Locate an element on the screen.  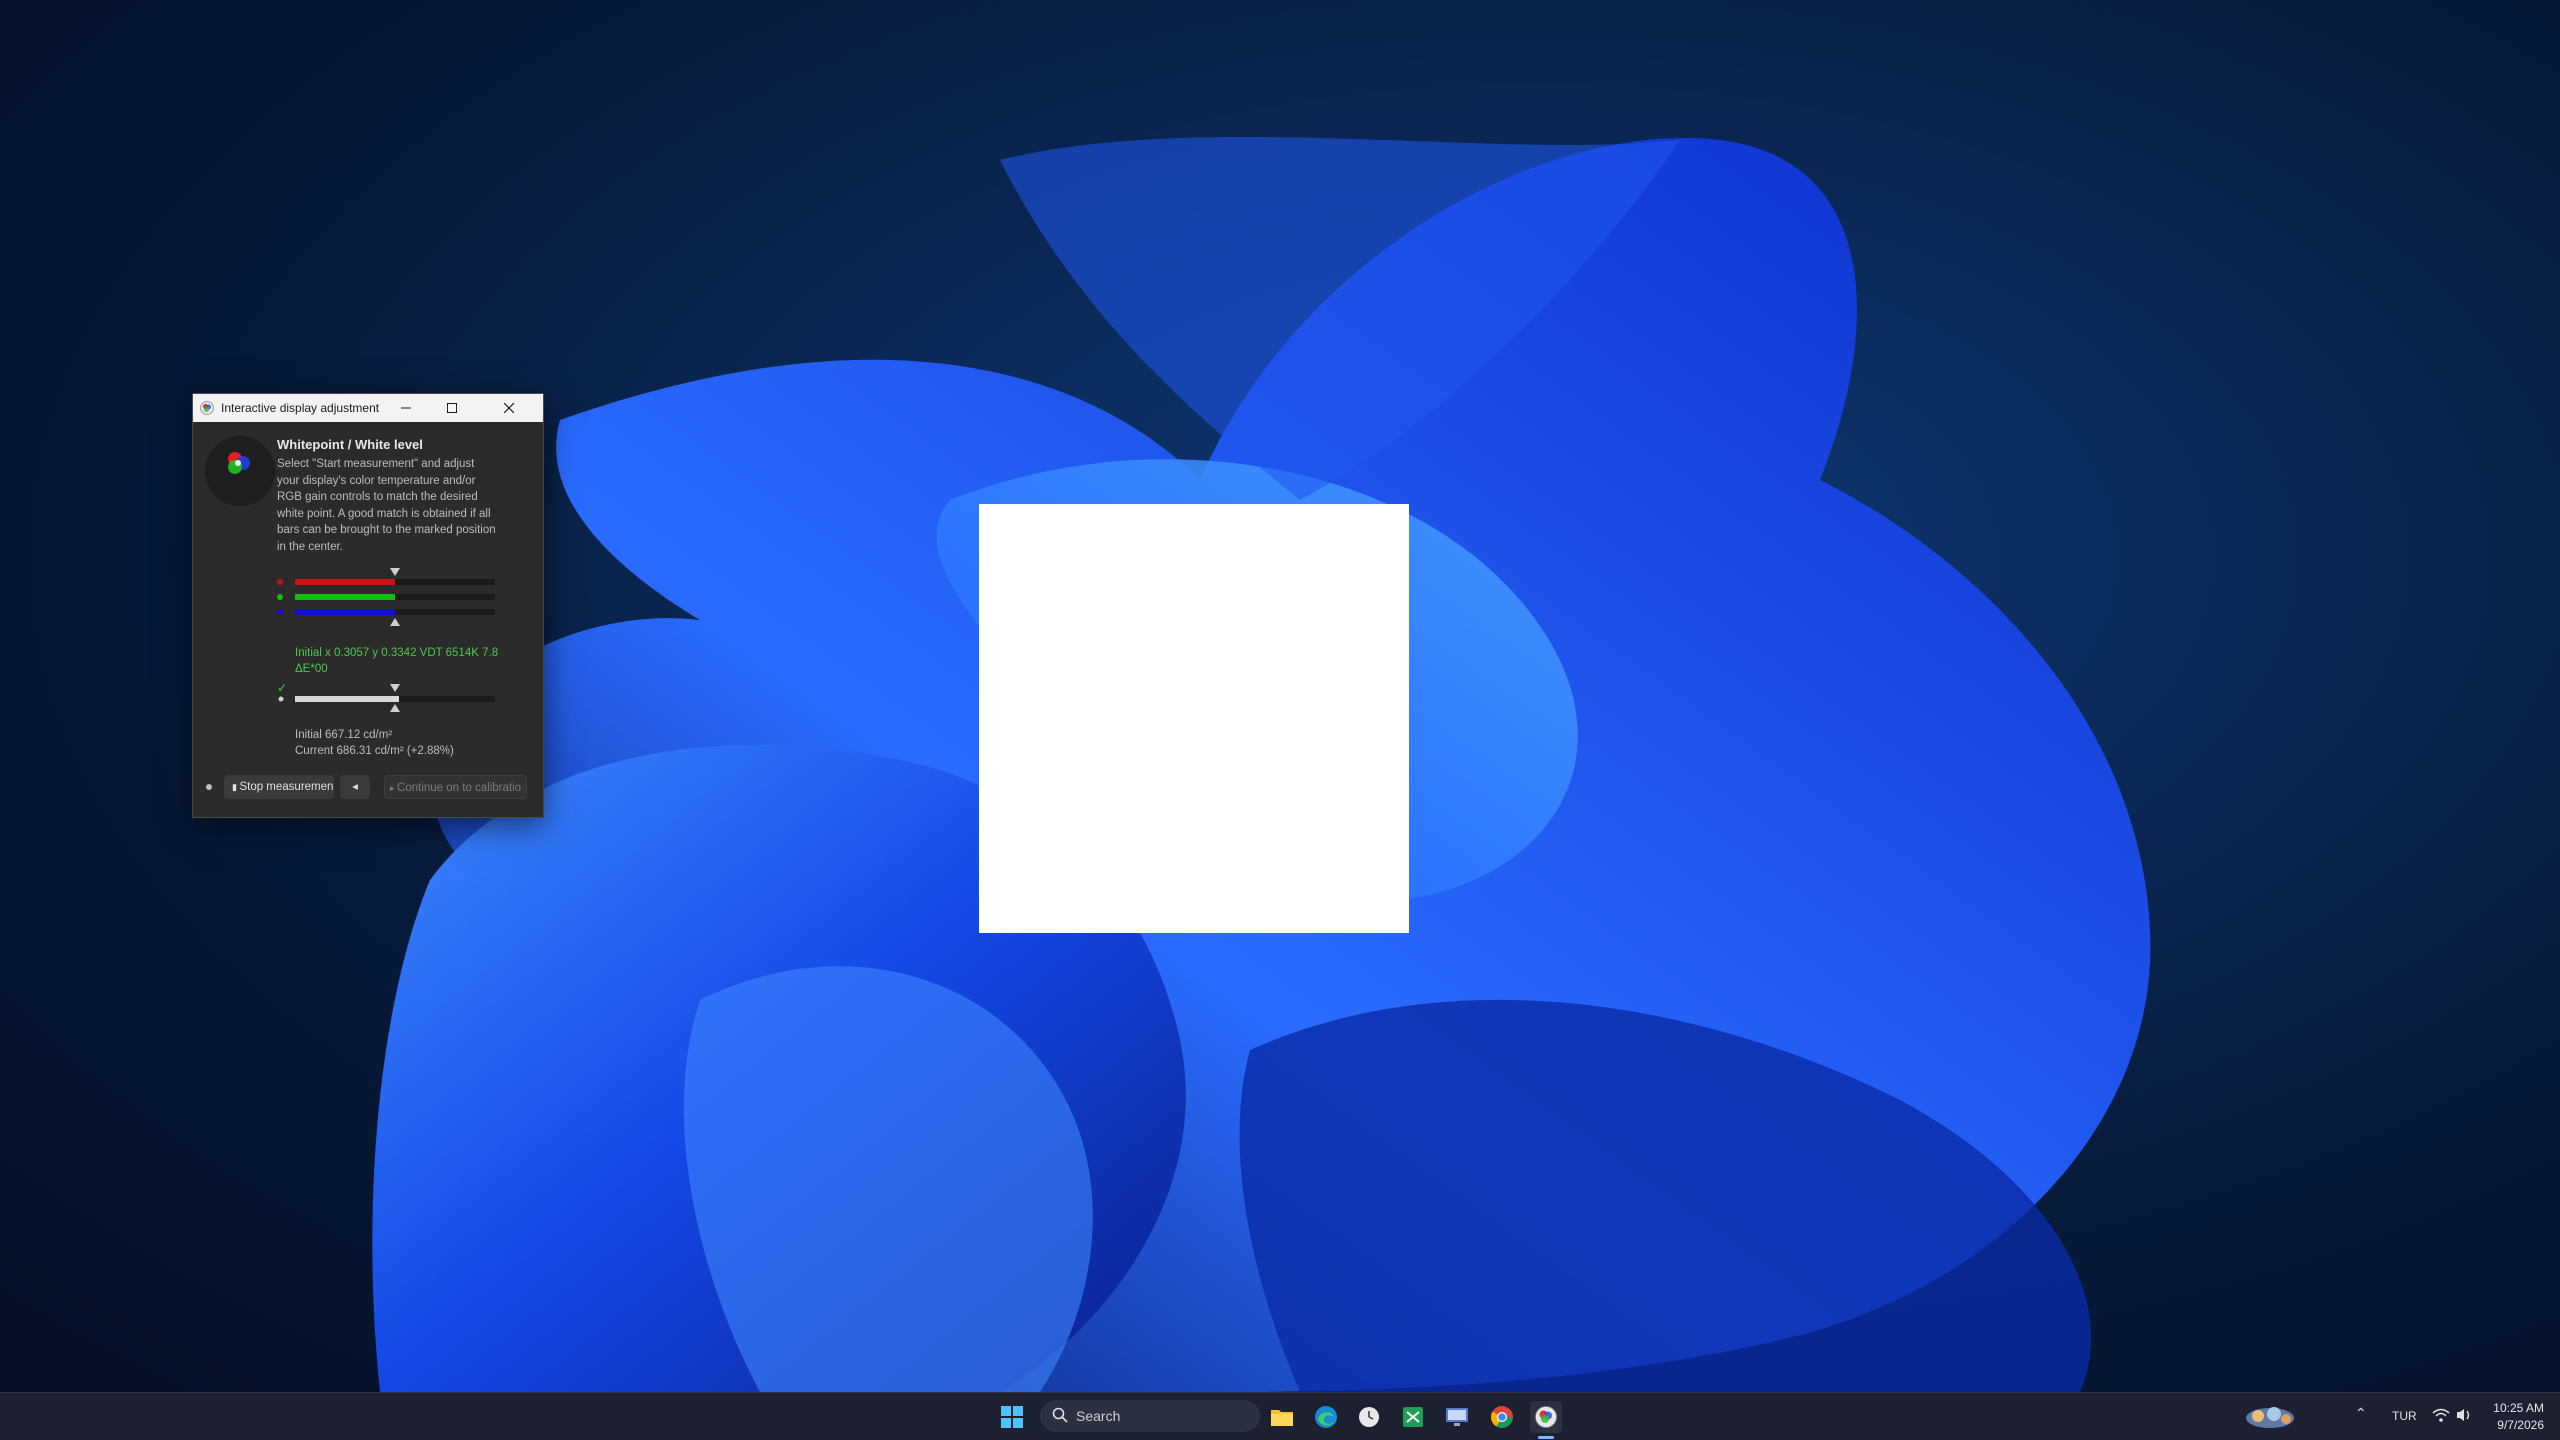
chrome-button is located at coordinates (1502, 1417).